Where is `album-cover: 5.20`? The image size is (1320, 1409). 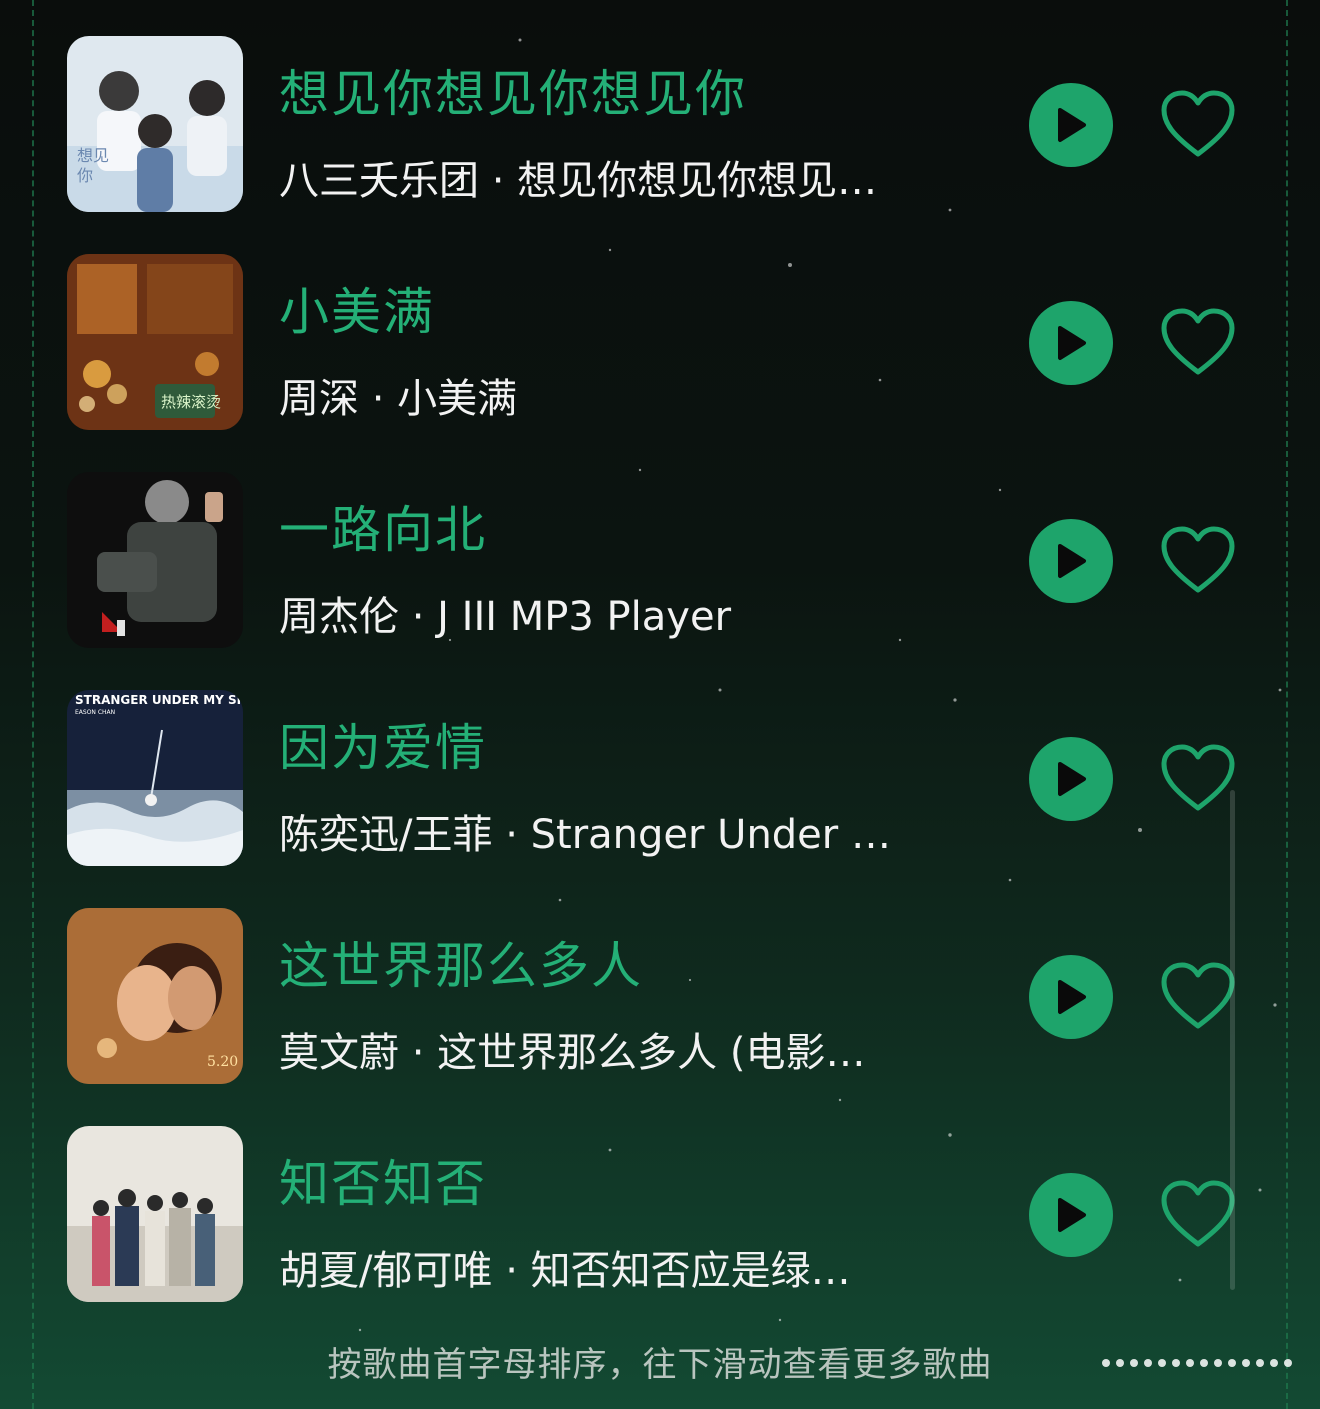
album-cover: 5.20 is located at coordinates (155, 996).